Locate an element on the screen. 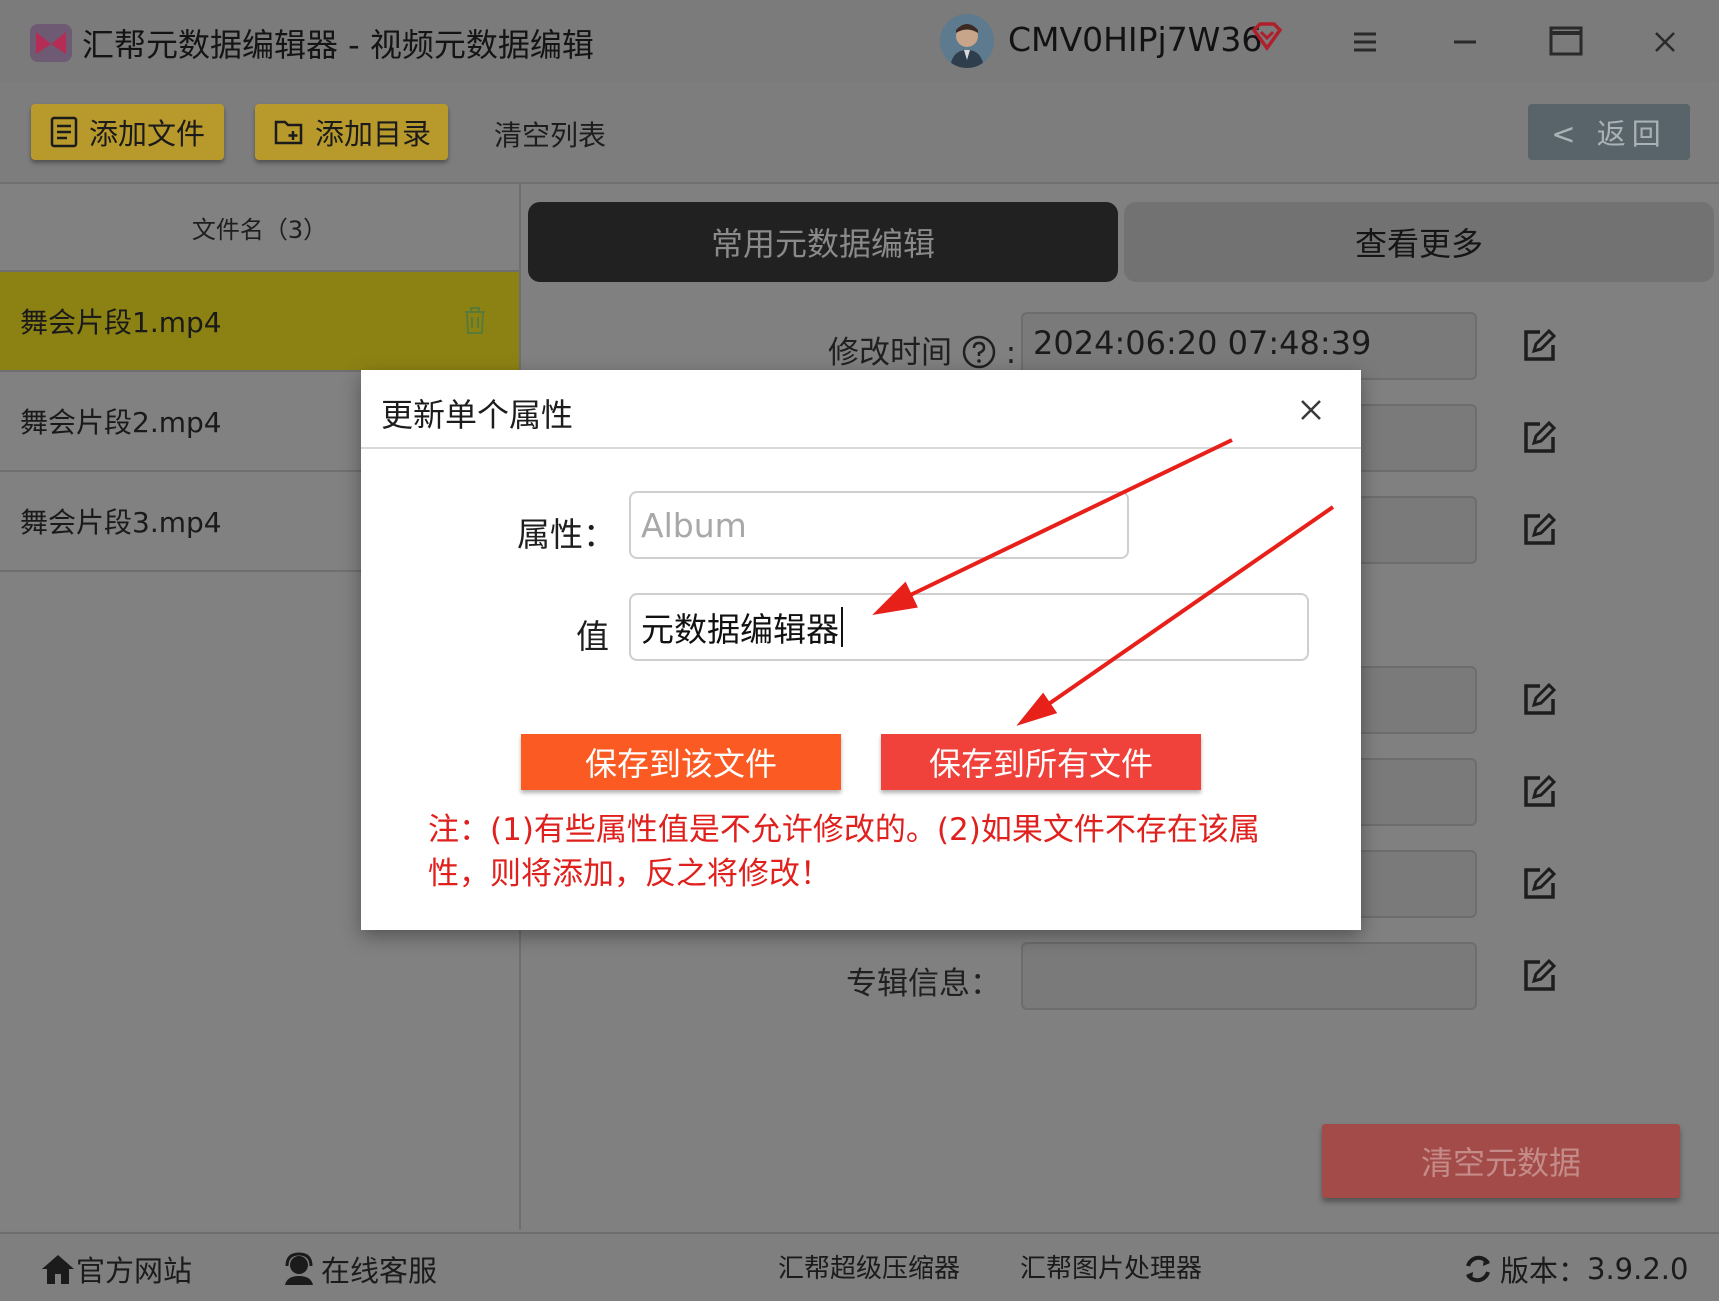  tab-common-metadata: 常用元数据编辑 is located at coordinates (823, 242).